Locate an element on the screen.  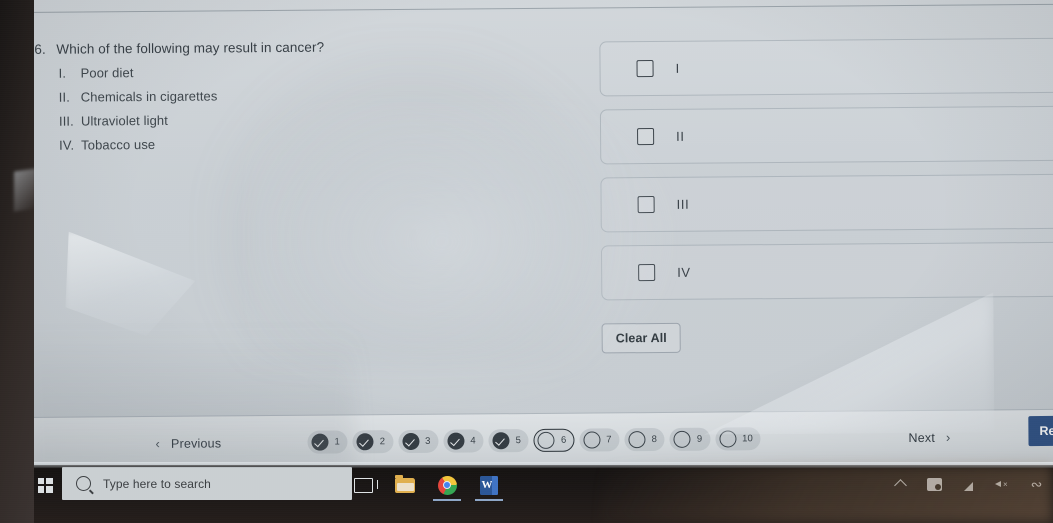
chevron-up-icon is located at coordinates (900, 484).